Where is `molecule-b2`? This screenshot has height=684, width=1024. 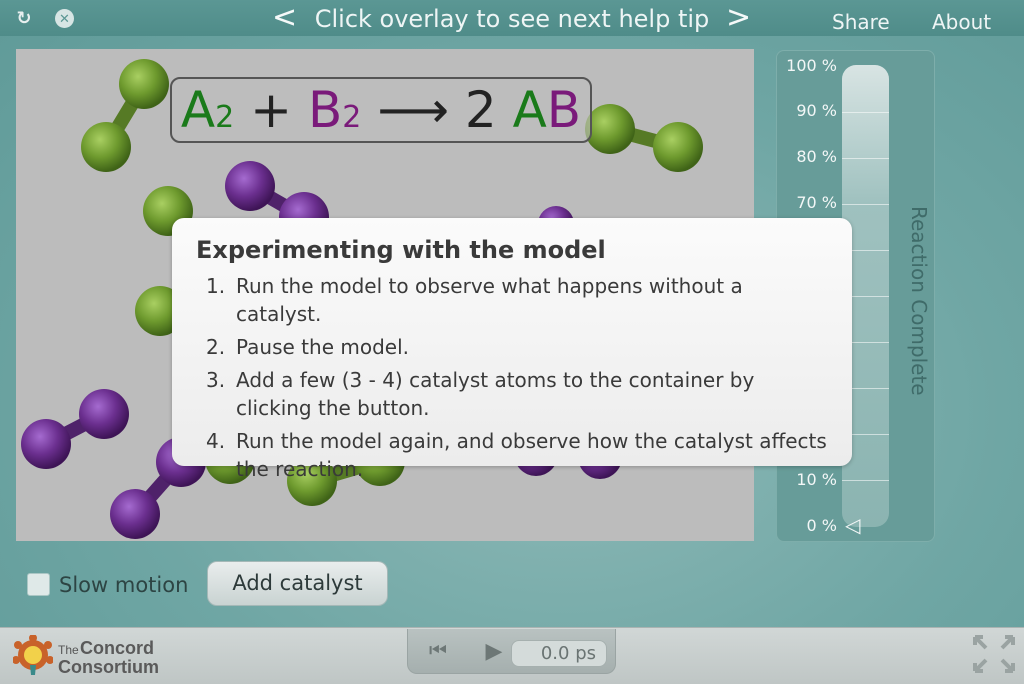
molecule-b2 is located at coordinates (75, 429).